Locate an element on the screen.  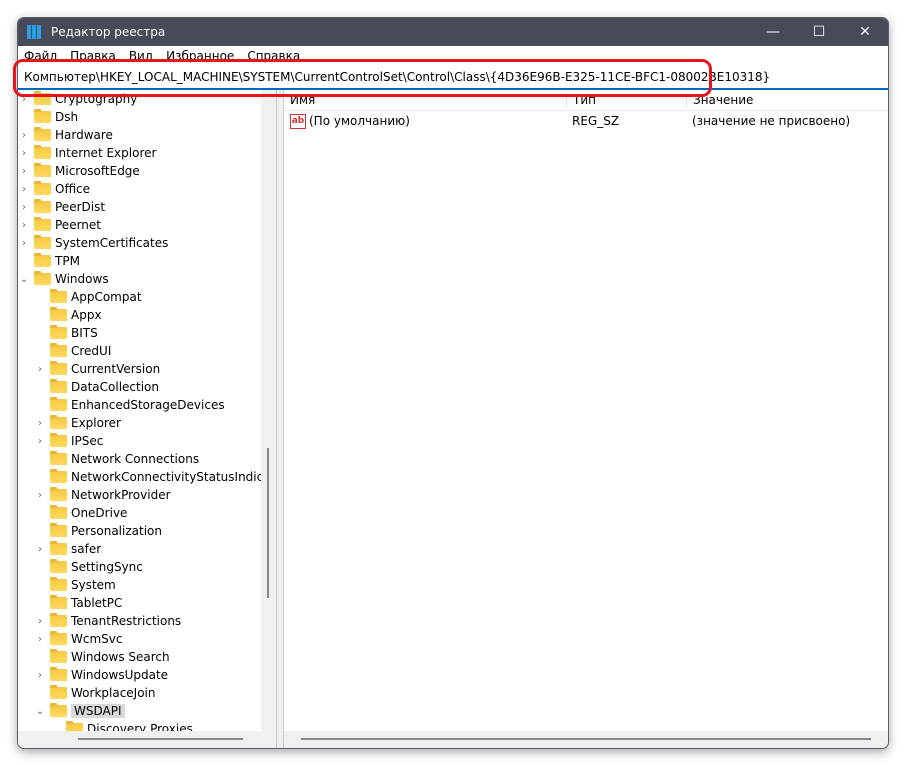
tree-item-label: AppCompat is located at coordinates (106, 297).